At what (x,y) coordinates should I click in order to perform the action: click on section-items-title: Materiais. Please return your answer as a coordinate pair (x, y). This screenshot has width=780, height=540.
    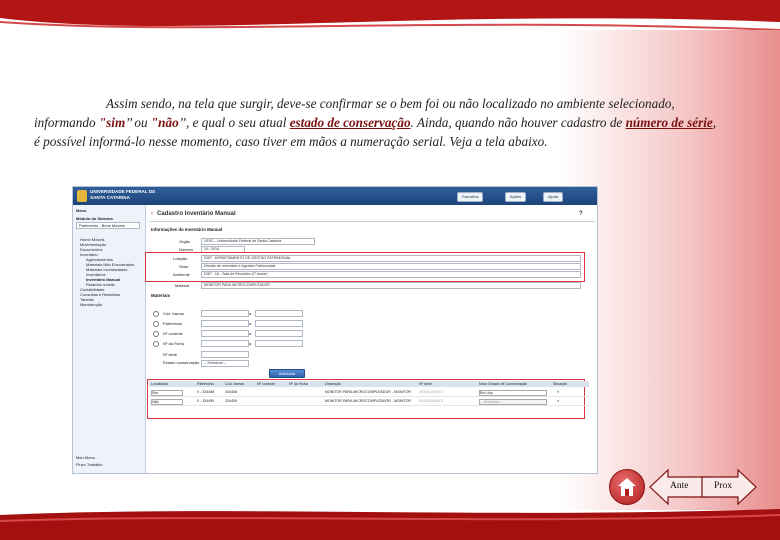
    Looking at the image, I should click on (161, 295).